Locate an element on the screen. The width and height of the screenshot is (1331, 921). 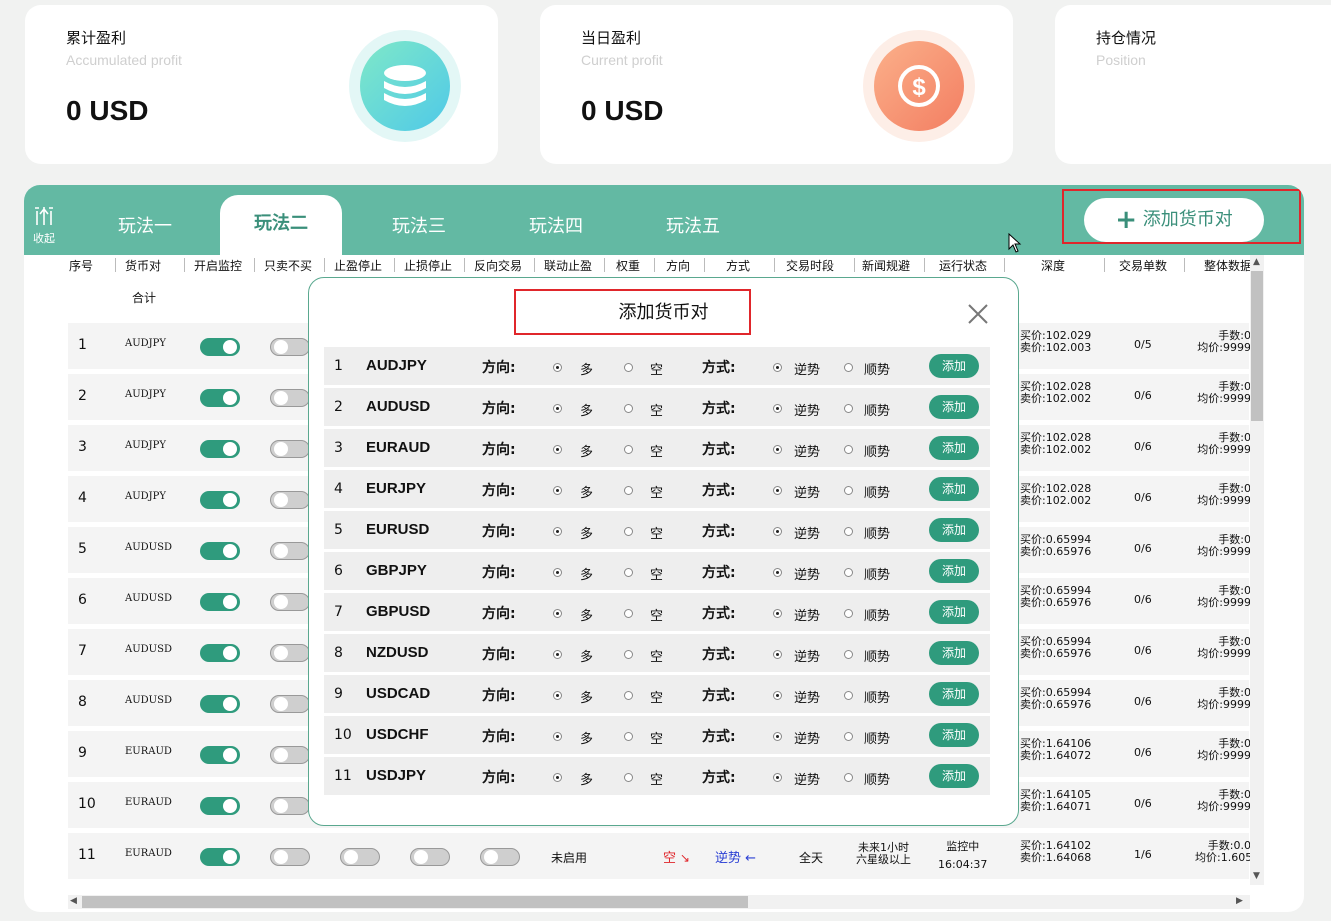
tab-play-1: 玩法一 is located at coordinates (145, 225).